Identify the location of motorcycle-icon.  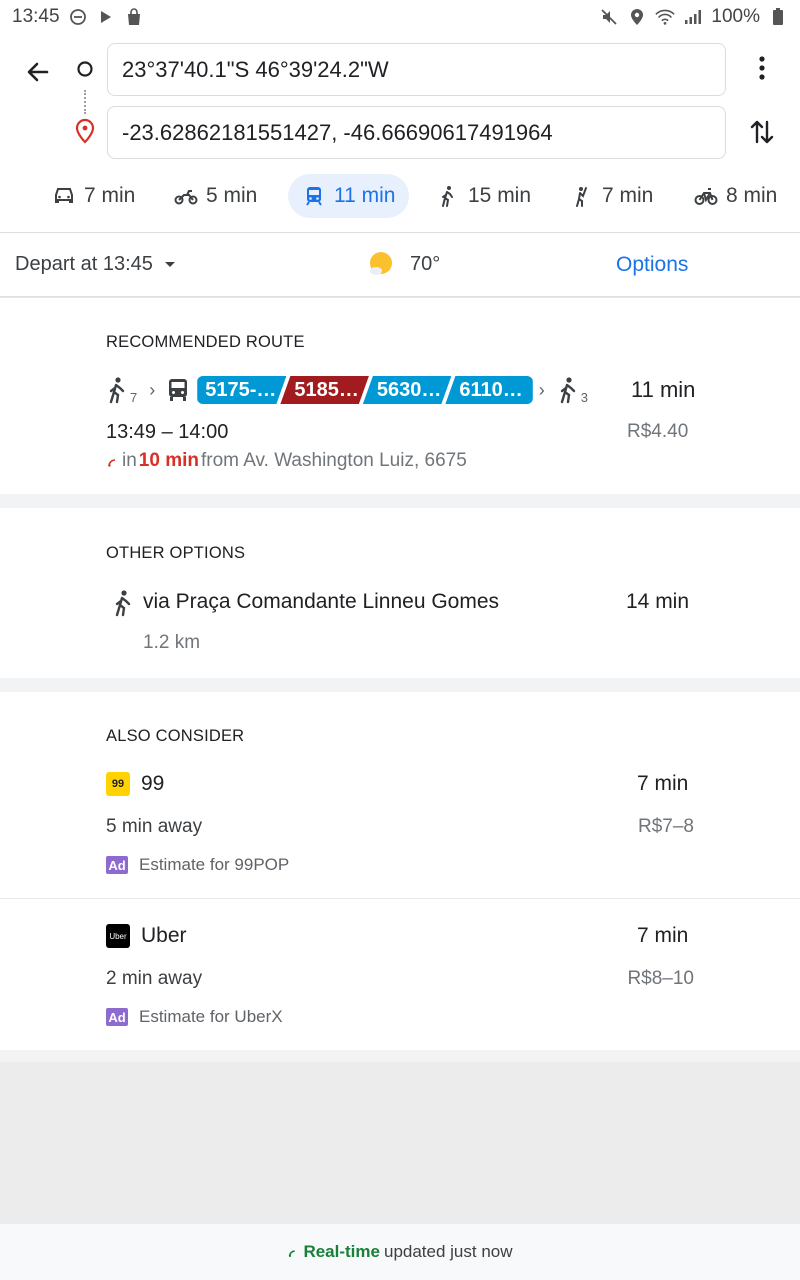
(186, 197).